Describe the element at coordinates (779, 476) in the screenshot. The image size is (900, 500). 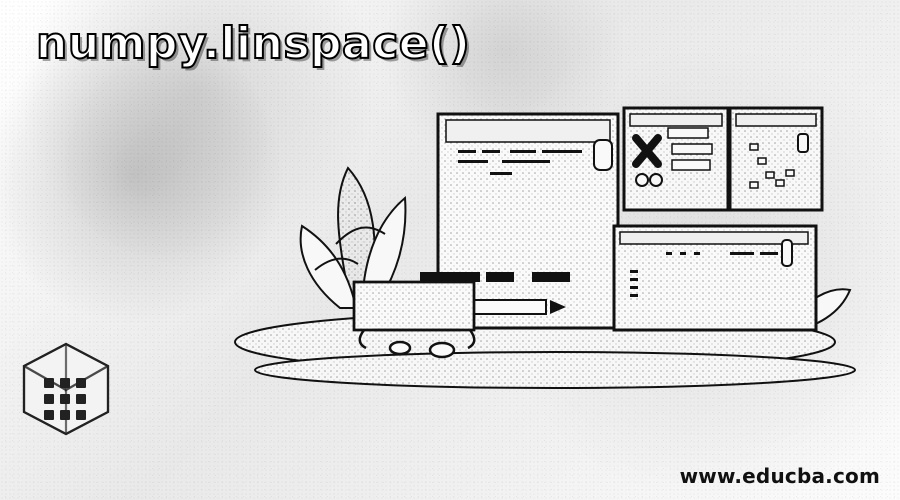
I see `website-url: www.educba.com` at that location.